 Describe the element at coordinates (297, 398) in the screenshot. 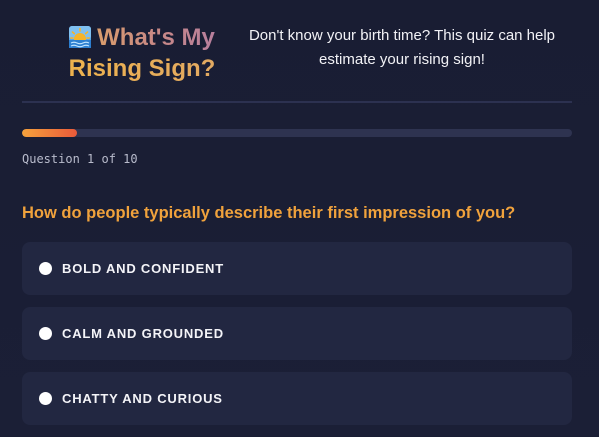

I see `option-chatty-and-curious: CHATTY AND CURIOUS` at that location.